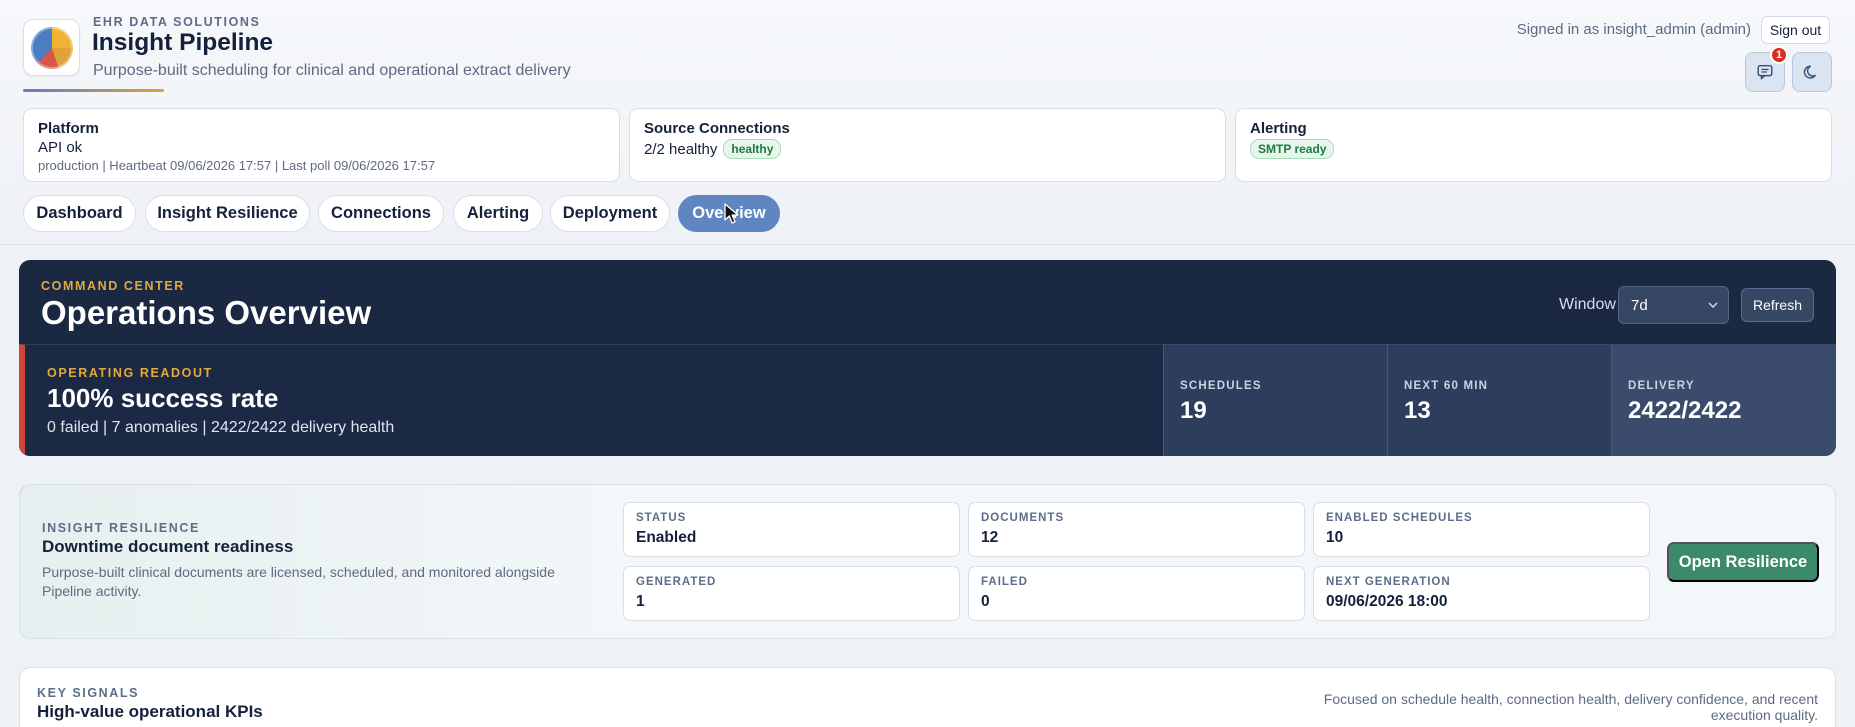 Image resolution: width=1855 pixels, height=727 pixels. I want to click on platform-title: Platform, so click(68, 128).